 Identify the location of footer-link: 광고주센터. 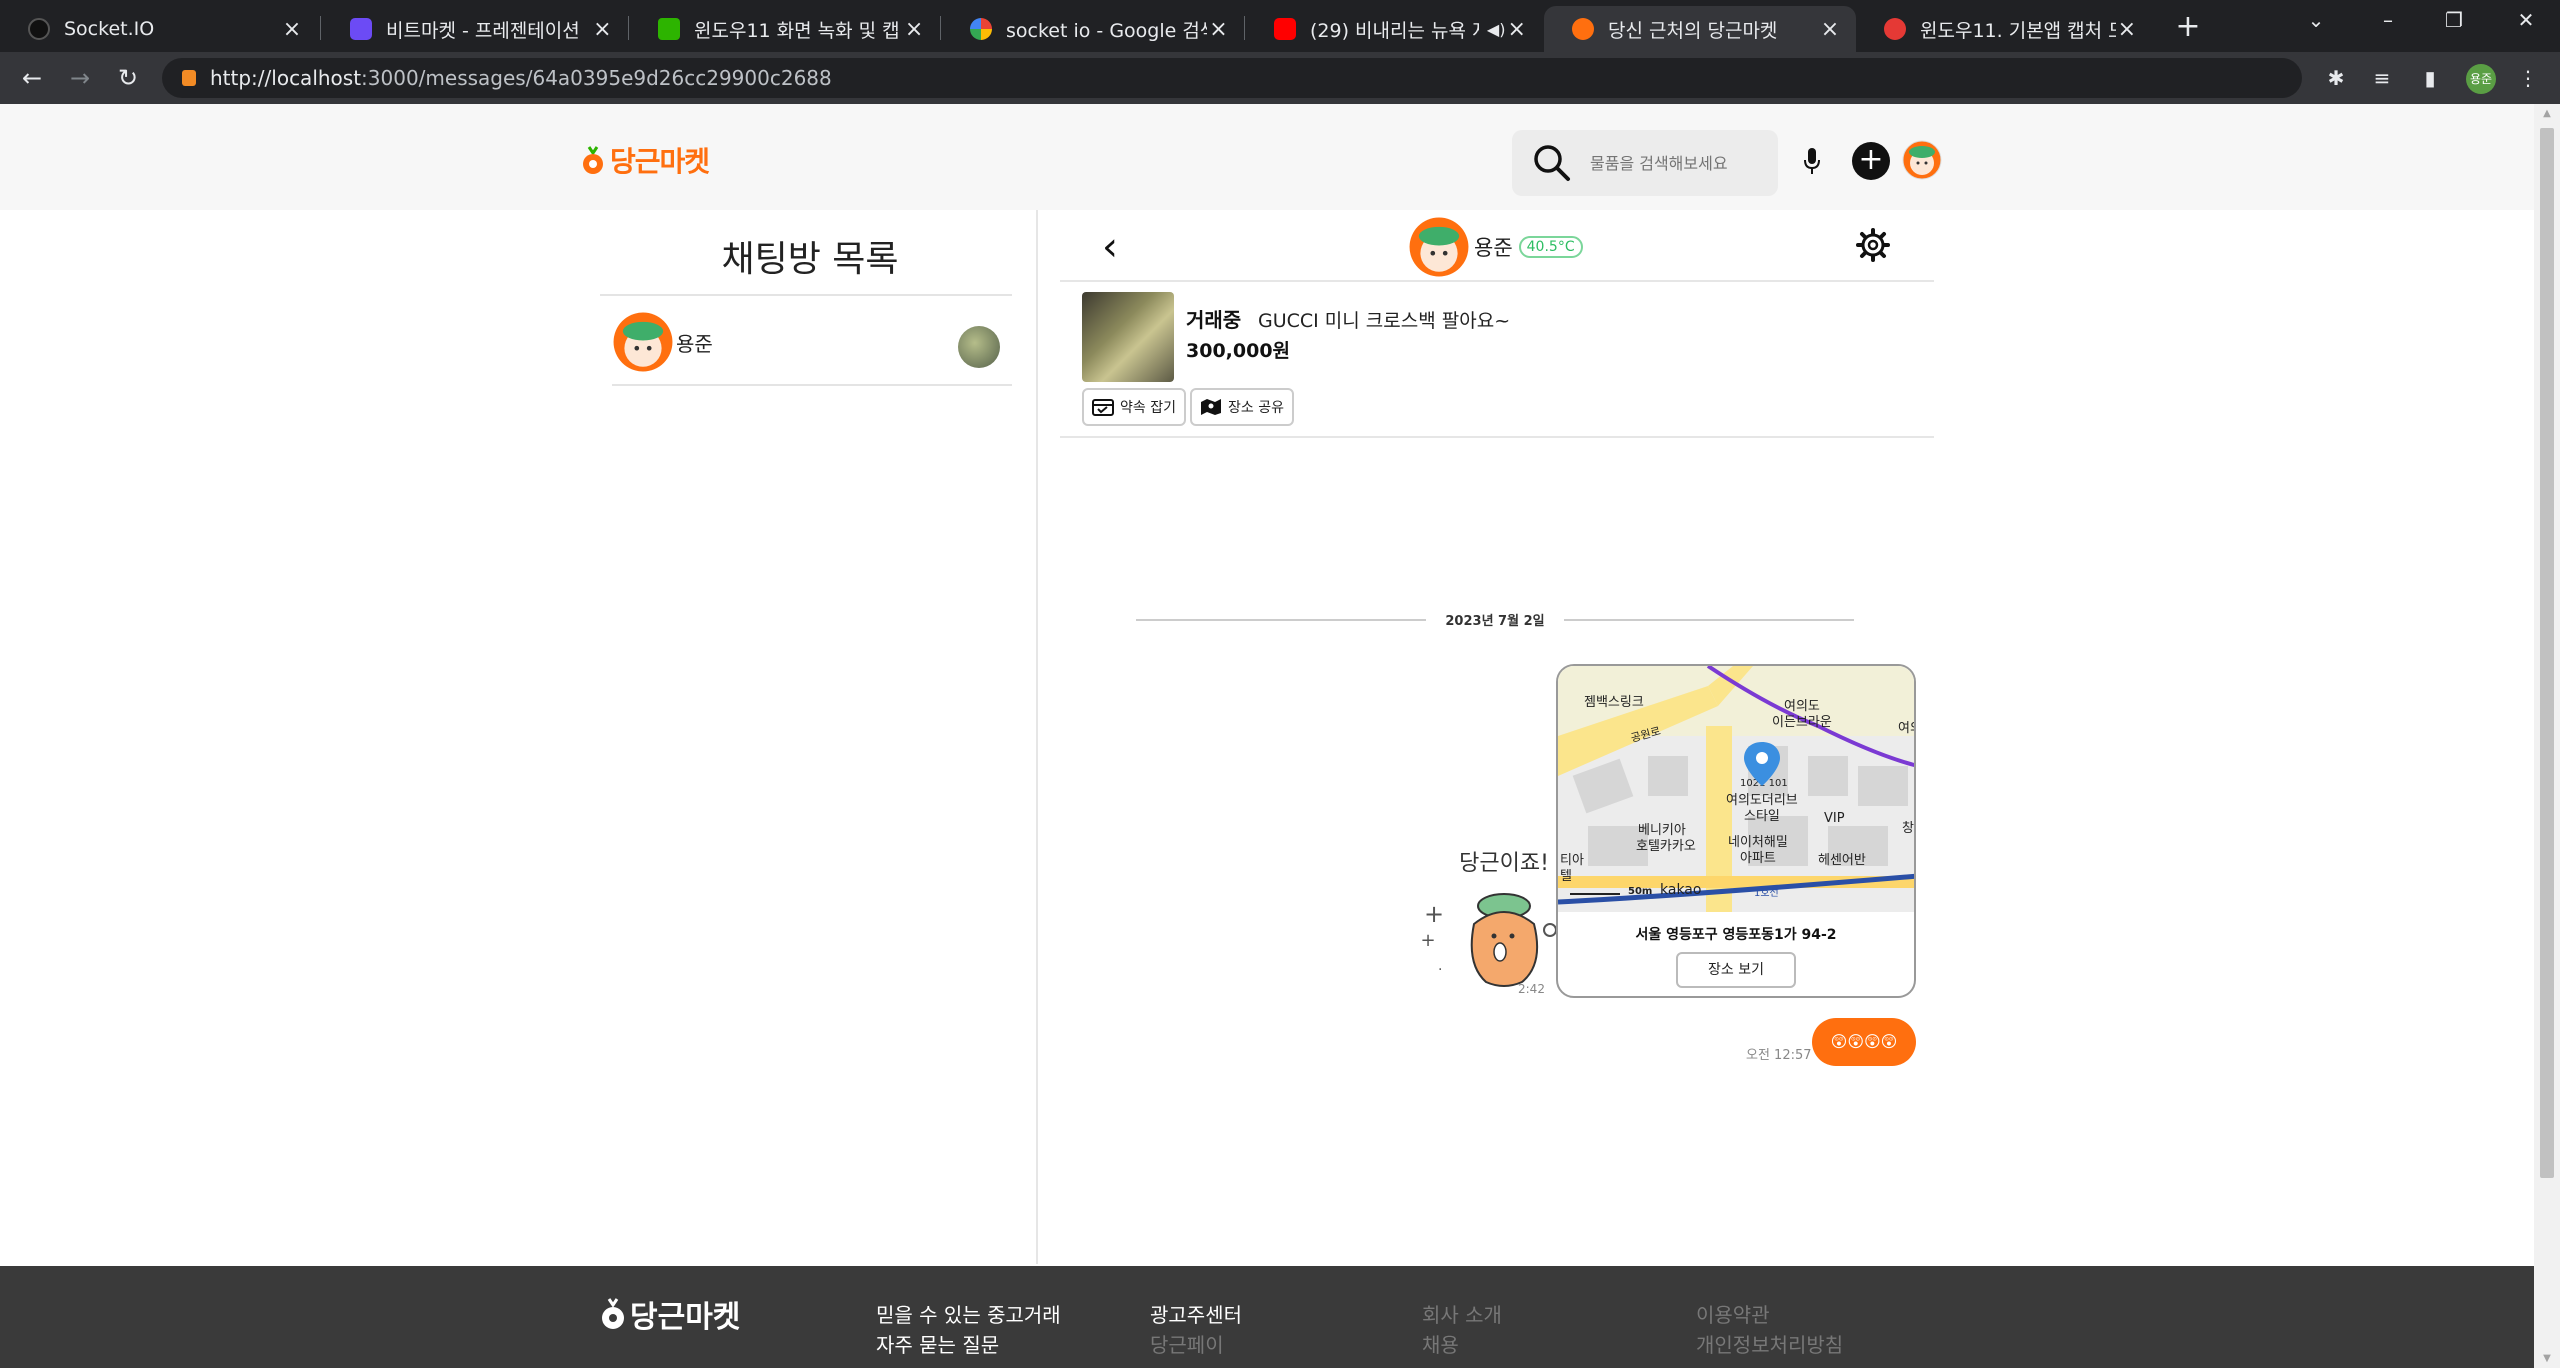
(1196, 1315).